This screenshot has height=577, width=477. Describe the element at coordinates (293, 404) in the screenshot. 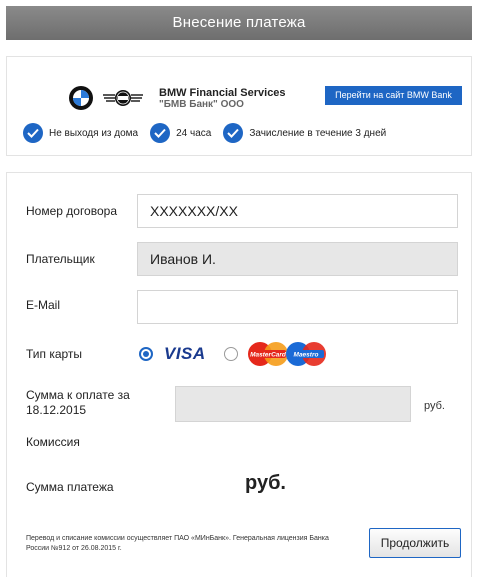

I see `amount-input` at that location.